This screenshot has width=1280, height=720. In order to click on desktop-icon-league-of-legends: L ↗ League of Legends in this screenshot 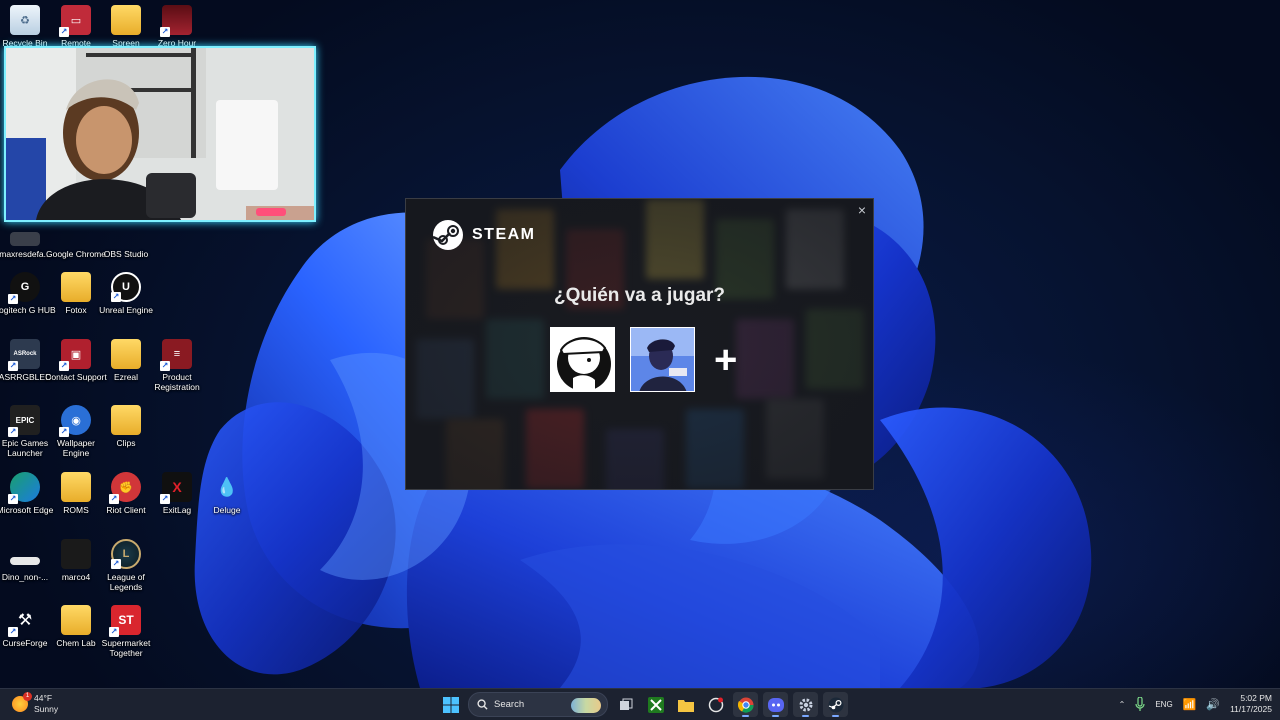, I will do `click(126, 565)`.